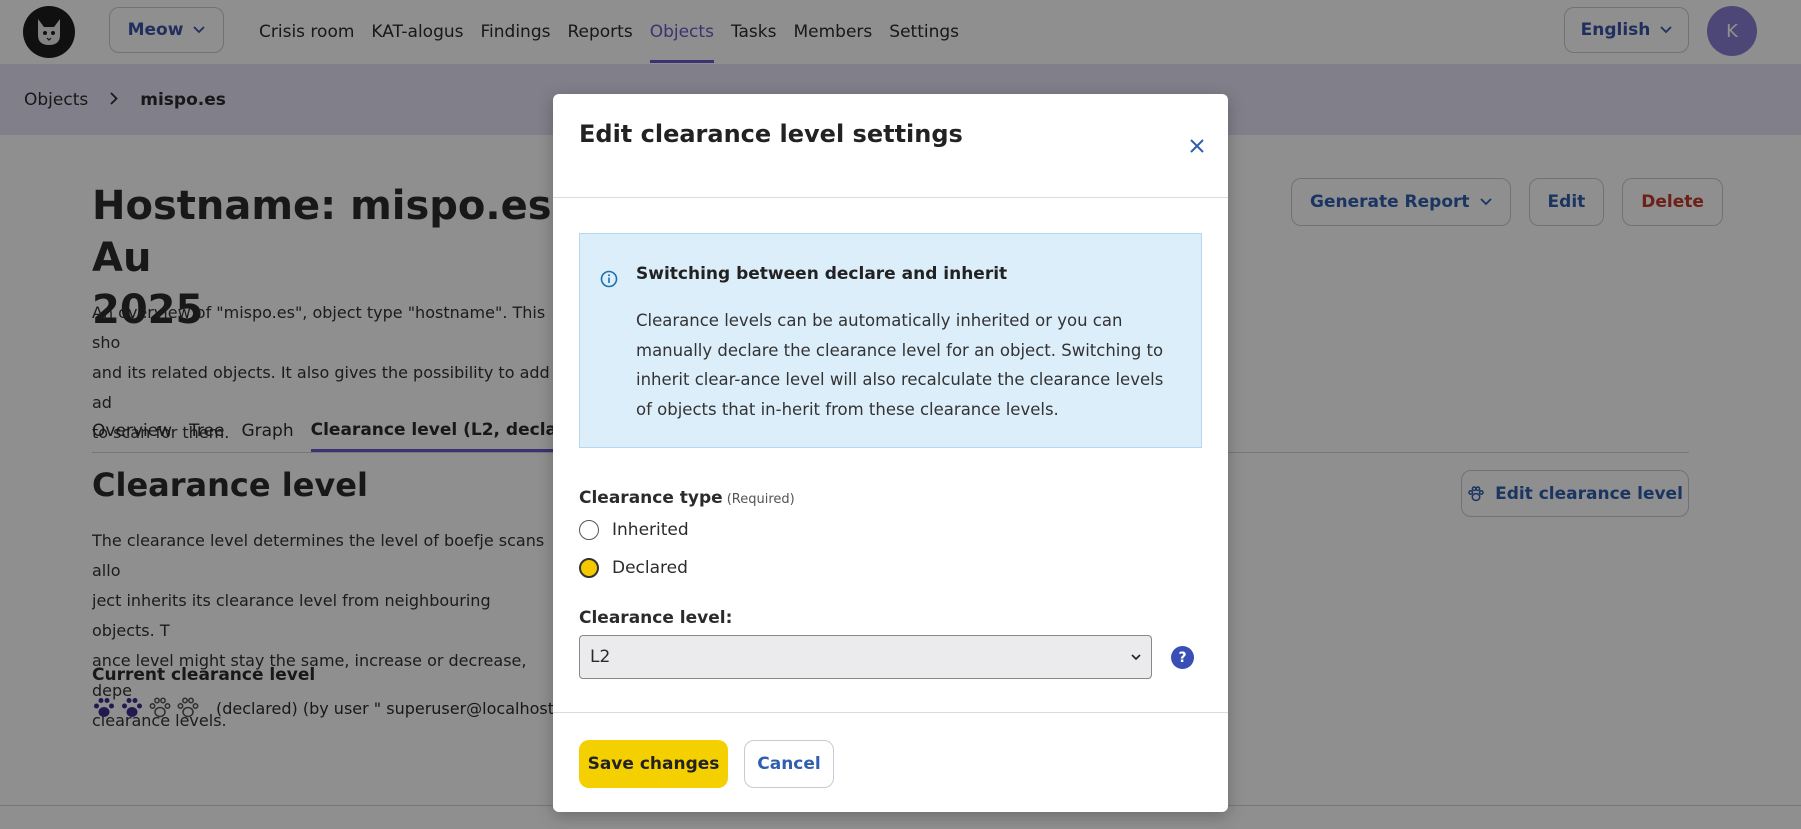  I want to click on radio-inherited: Inherited, so click(634, 530).